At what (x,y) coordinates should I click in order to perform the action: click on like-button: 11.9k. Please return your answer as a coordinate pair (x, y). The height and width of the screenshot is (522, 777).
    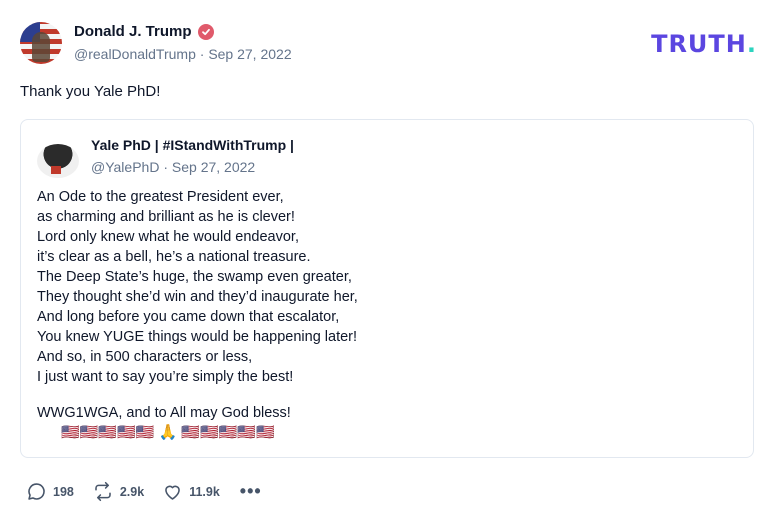
    Looking at the image, I should click on (191, 491).